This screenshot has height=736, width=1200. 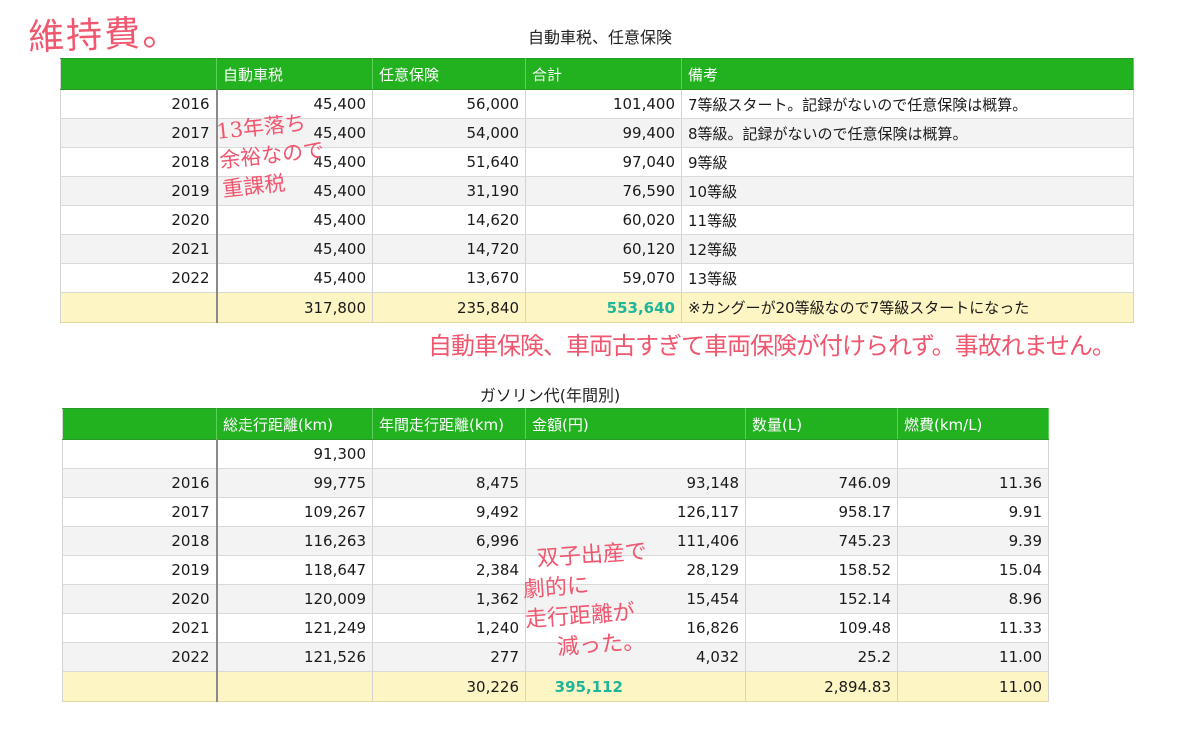 I want to click on table2-header-annual: 年間走行距離(km), so click(x=449, y=424).